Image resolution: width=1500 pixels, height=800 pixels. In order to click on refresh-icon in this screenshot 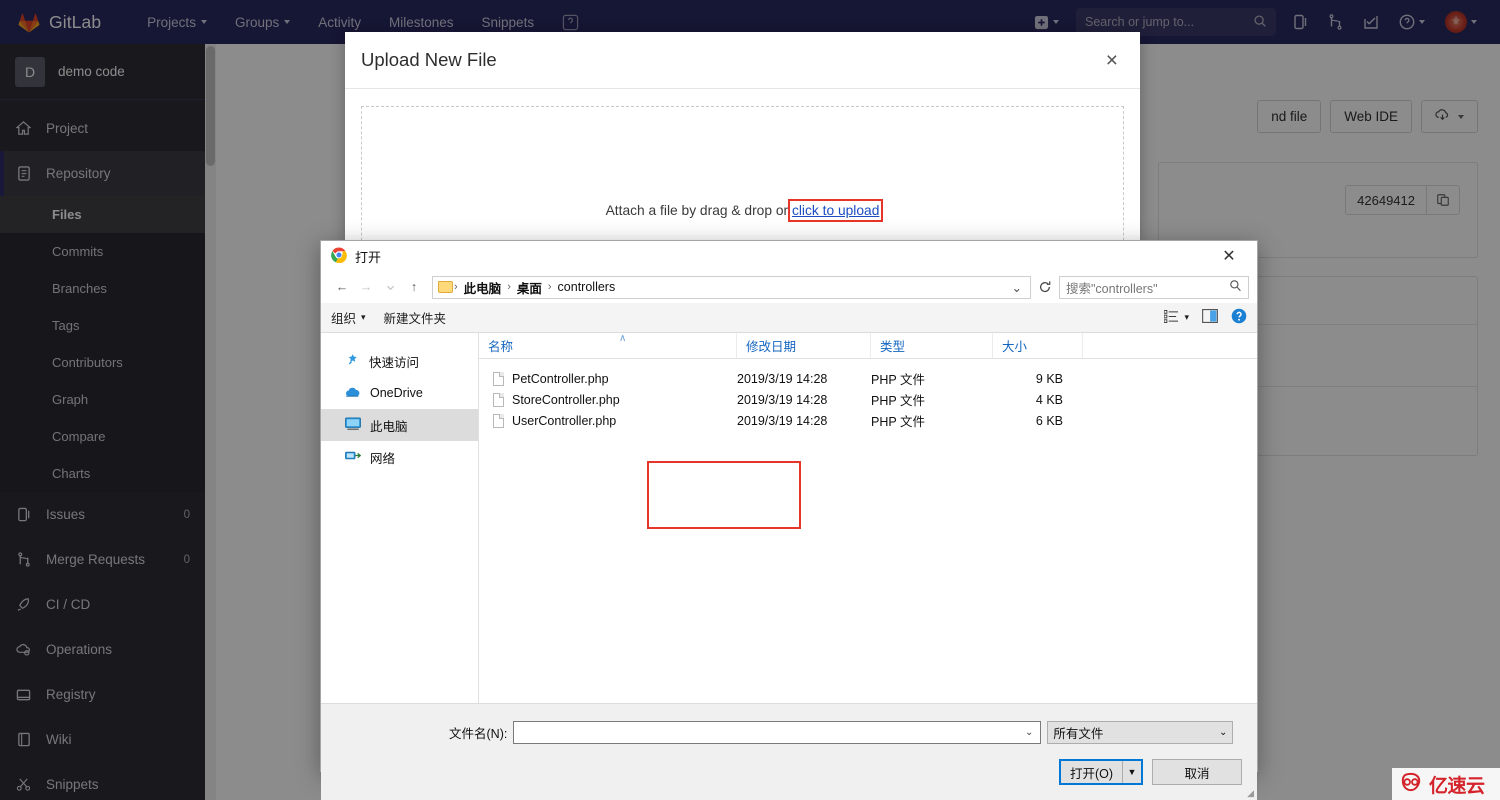, I will do `click(1045, 287)`.